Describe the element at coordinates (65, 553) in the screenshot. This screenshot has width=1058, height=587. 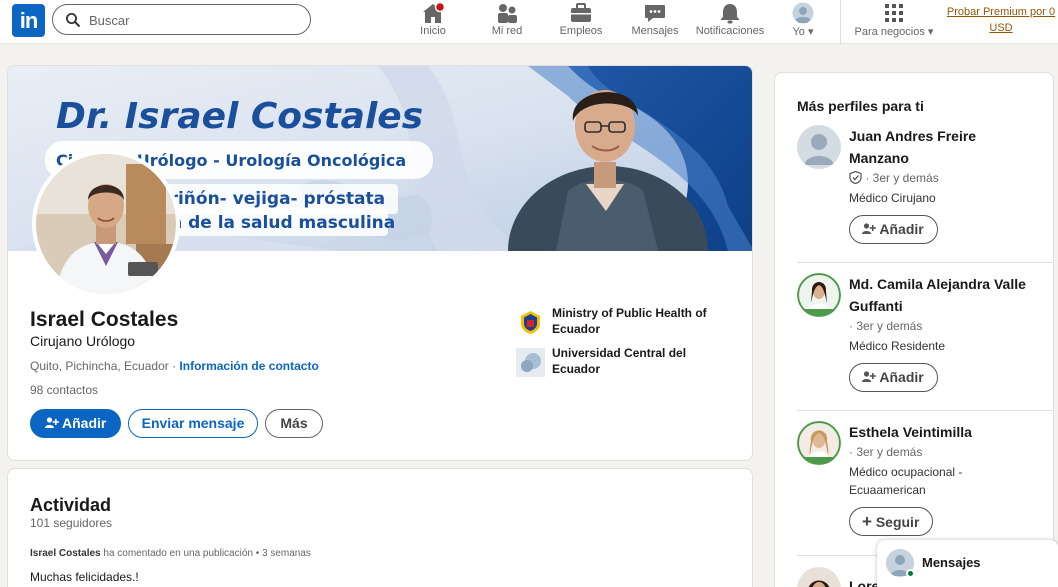
I see `activity-author: Israel Costales` at that location.